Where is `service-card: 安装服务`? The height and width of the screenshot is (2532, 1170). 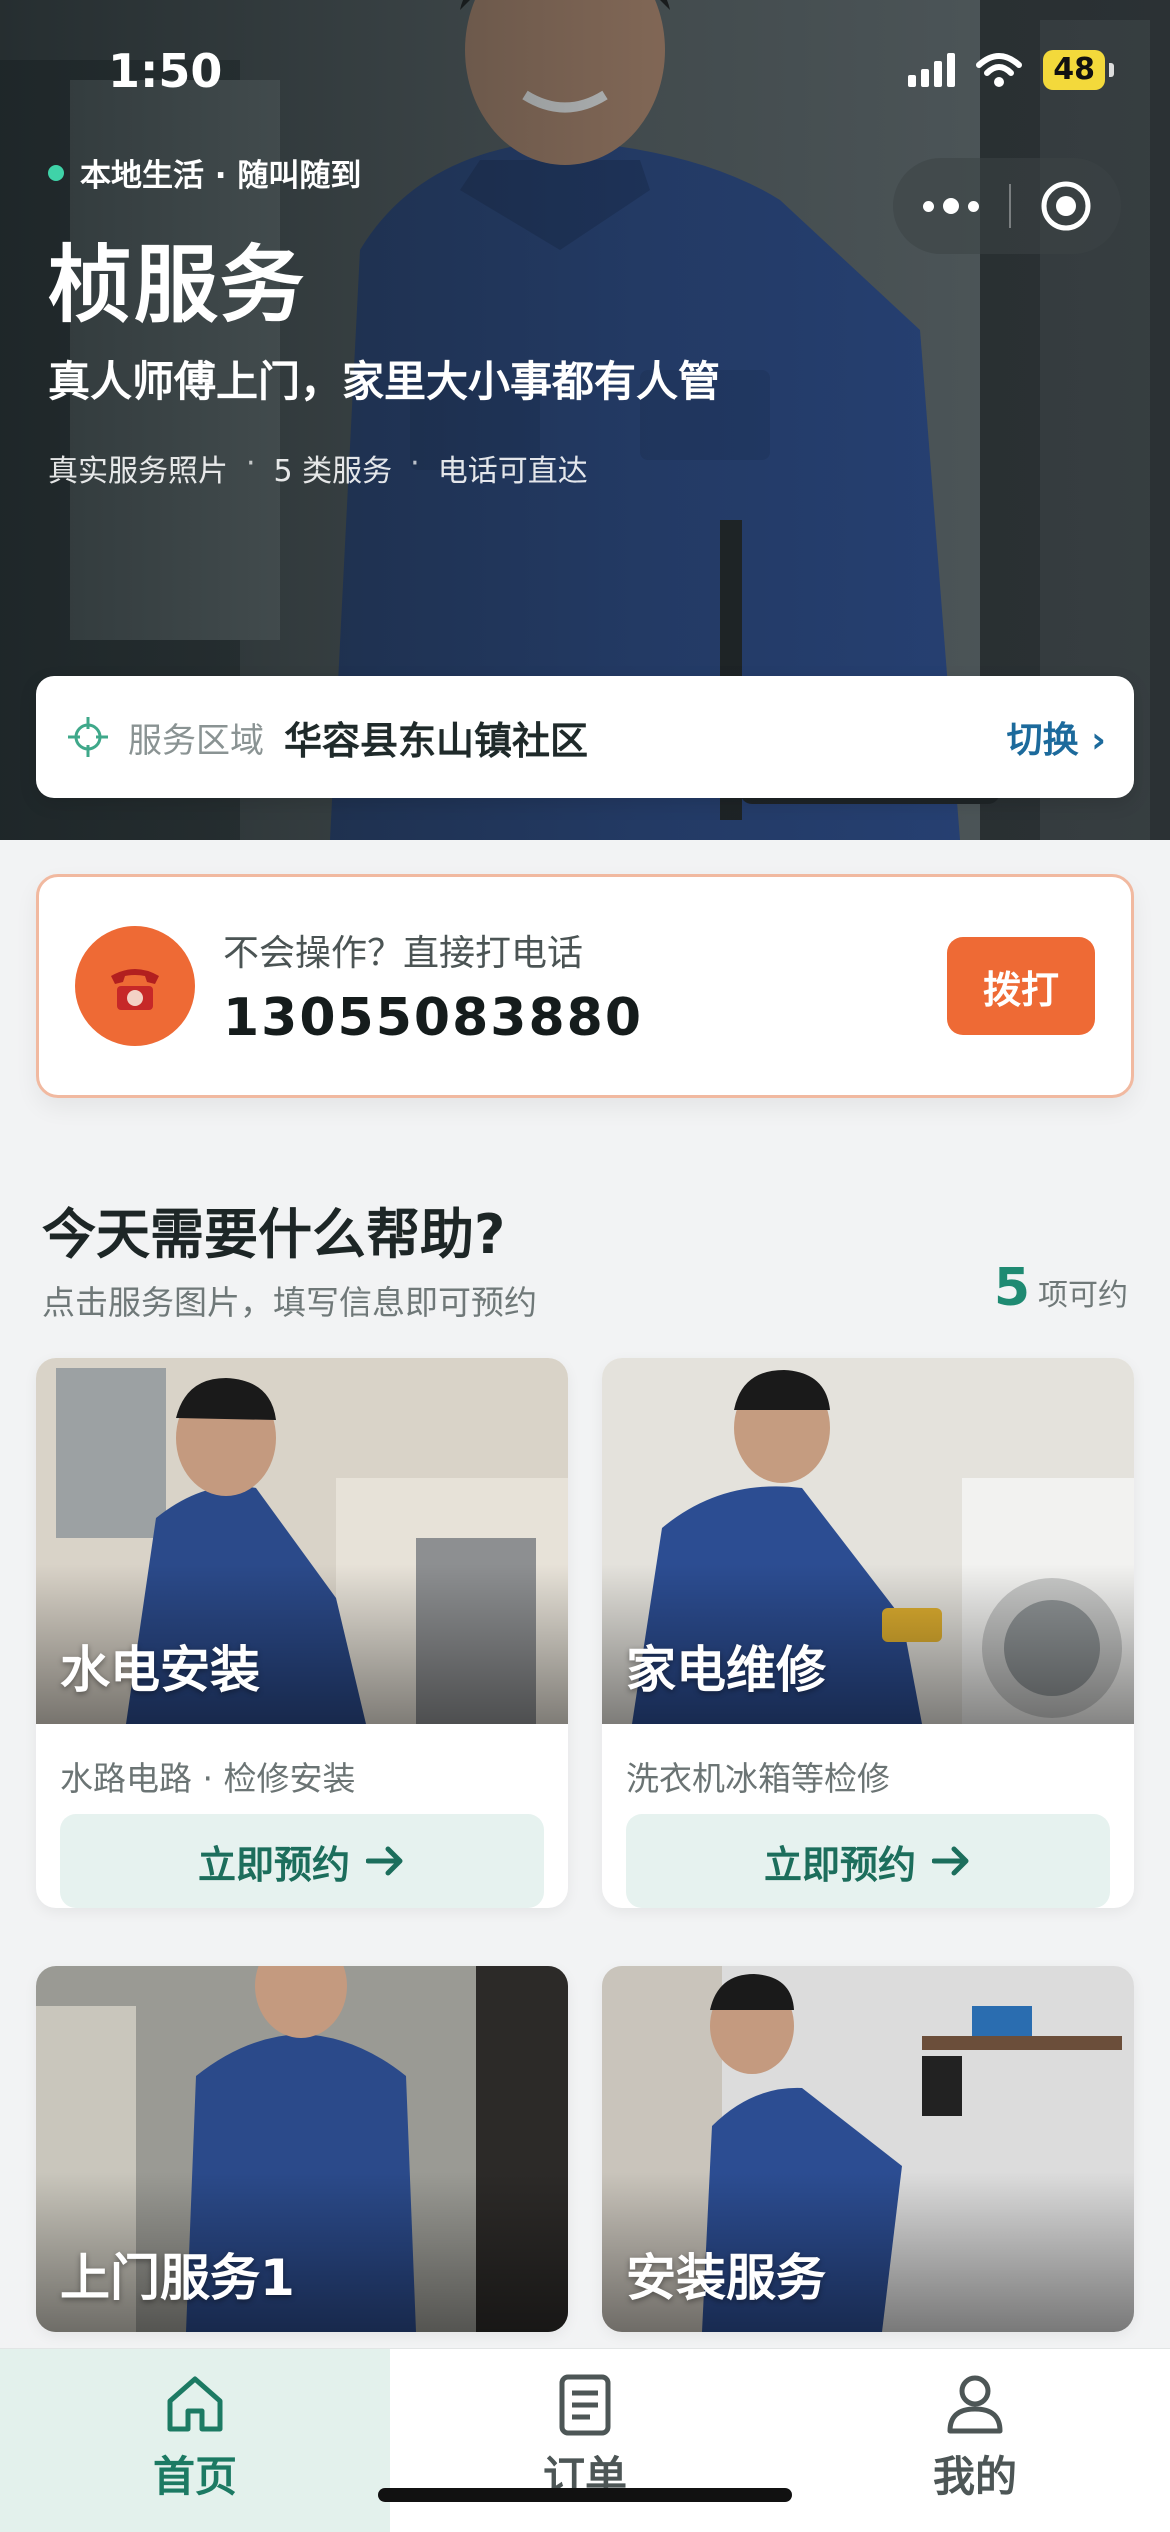
service-card: 安装服务 is located at coordinates (868, 2149).